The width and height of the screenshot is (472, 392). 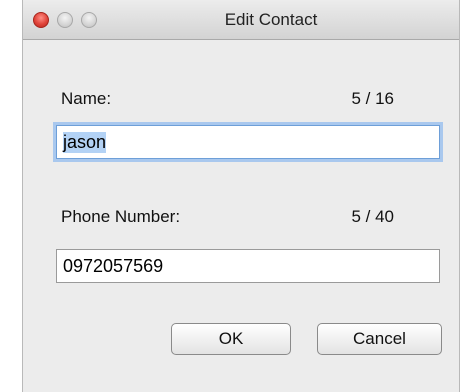 What do you see at coordinates (379, 339) in the screenshot?
I see `cancel-button: Cancel` at bounding box center [379, 339].